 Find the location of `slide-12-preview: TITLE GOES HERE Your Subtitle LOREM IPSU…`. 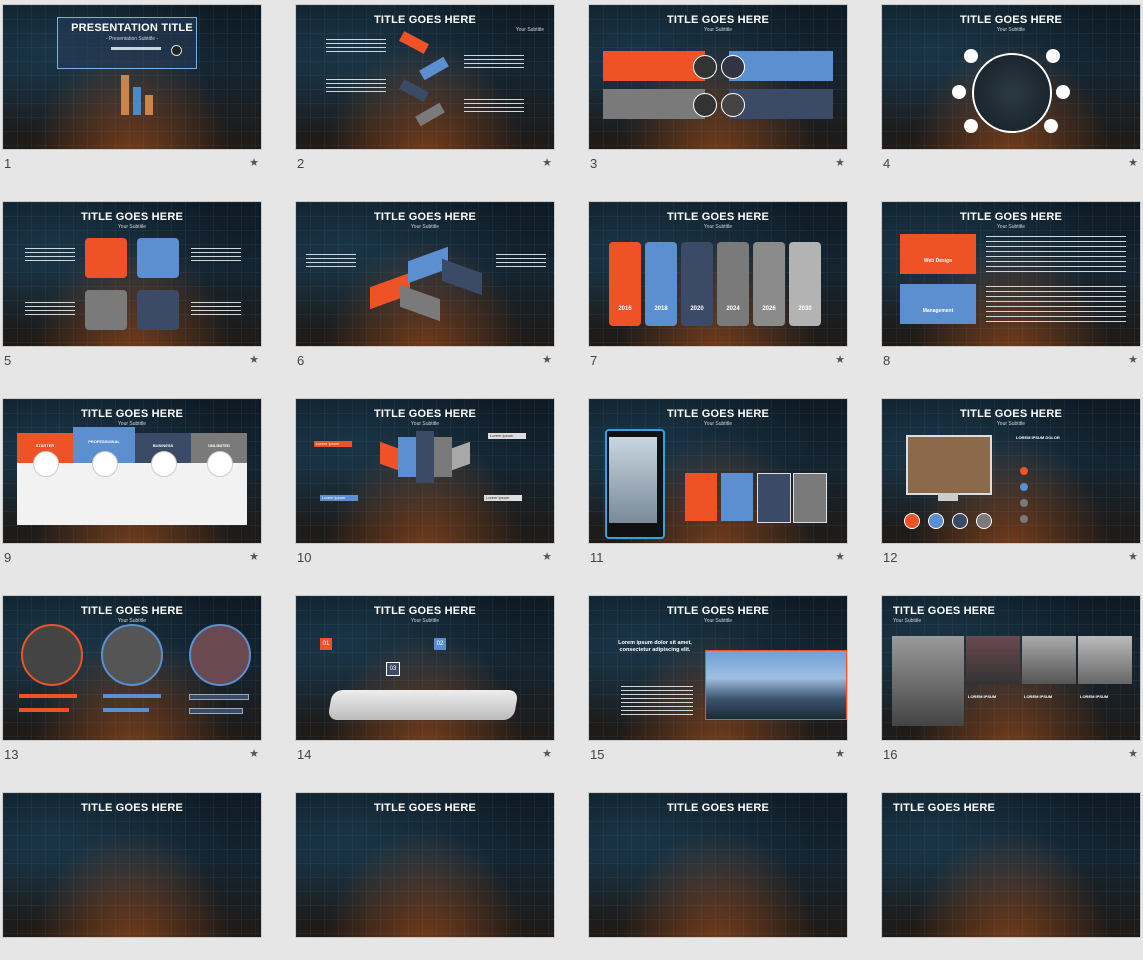

slide-12-preview: TITLE GOES HERE Your Subtitle LOREM IPSU… is located at coordinates (1011, 471).